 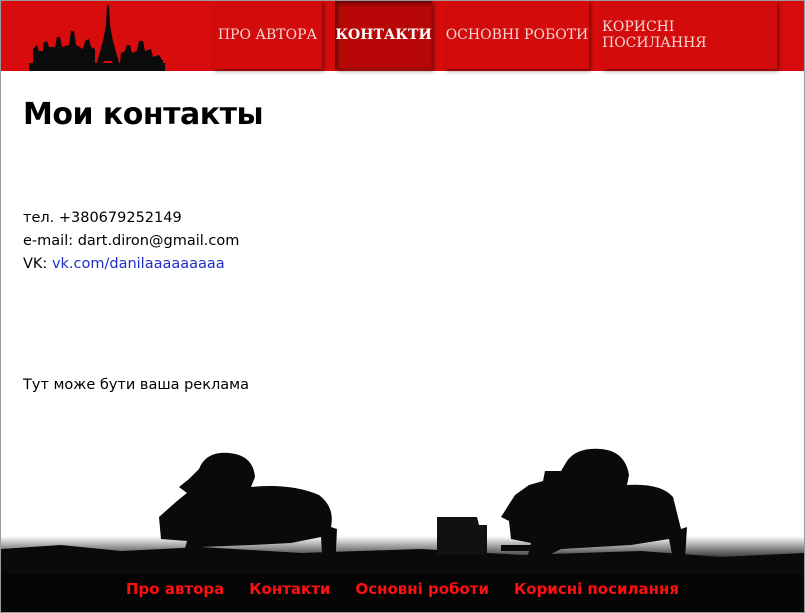 I want to click on nav-item-label: КОРИСНІ ПОСИЛАННЯ, so click(x=654, y=35).